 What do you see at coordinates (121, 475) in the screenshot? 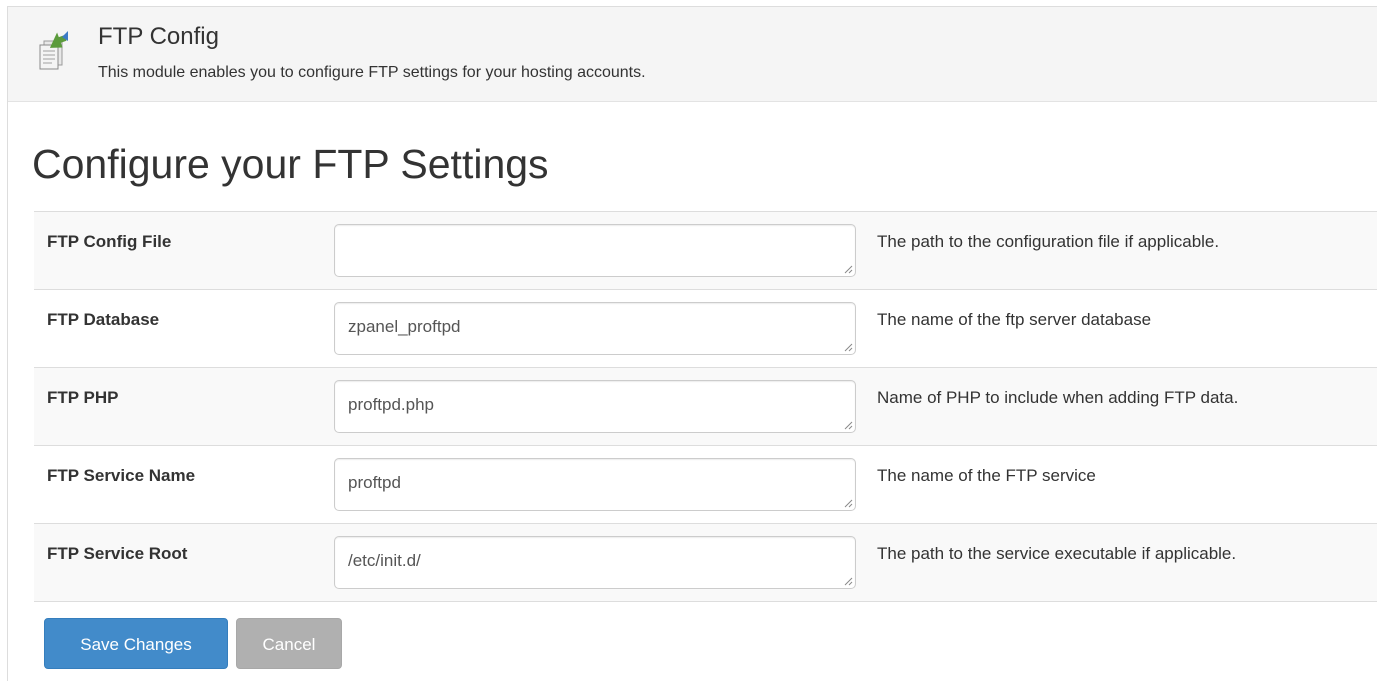
I see `setting-label: FTP Service Name` at bounding box center [121, 475].